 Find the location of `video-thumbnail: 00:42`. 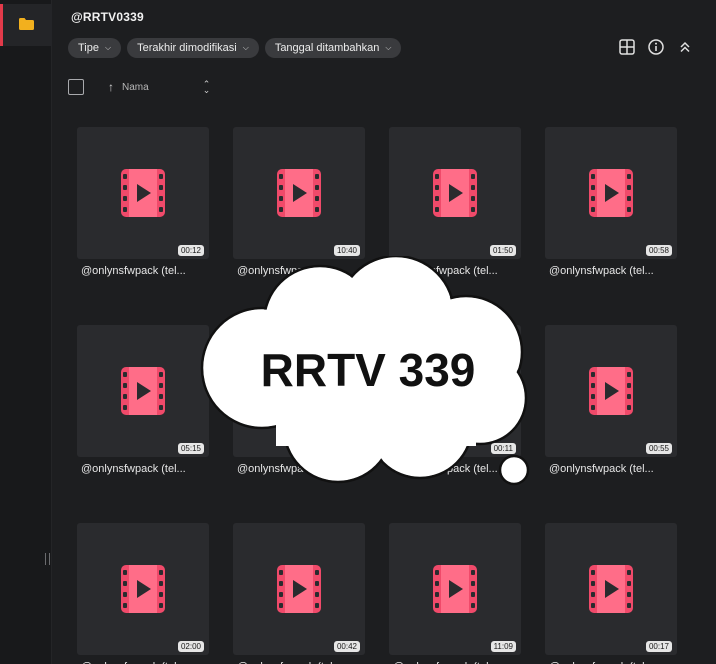

video-thumbnail: 00:42 is located at coordinates (299, 589).